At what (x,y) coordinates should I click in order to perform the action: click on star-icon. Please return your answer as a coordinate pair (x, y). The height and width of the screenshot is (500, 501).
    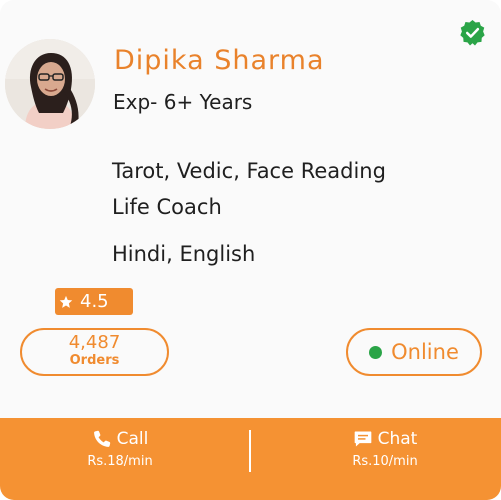
    Looking at the image, I should click on (66, 301).